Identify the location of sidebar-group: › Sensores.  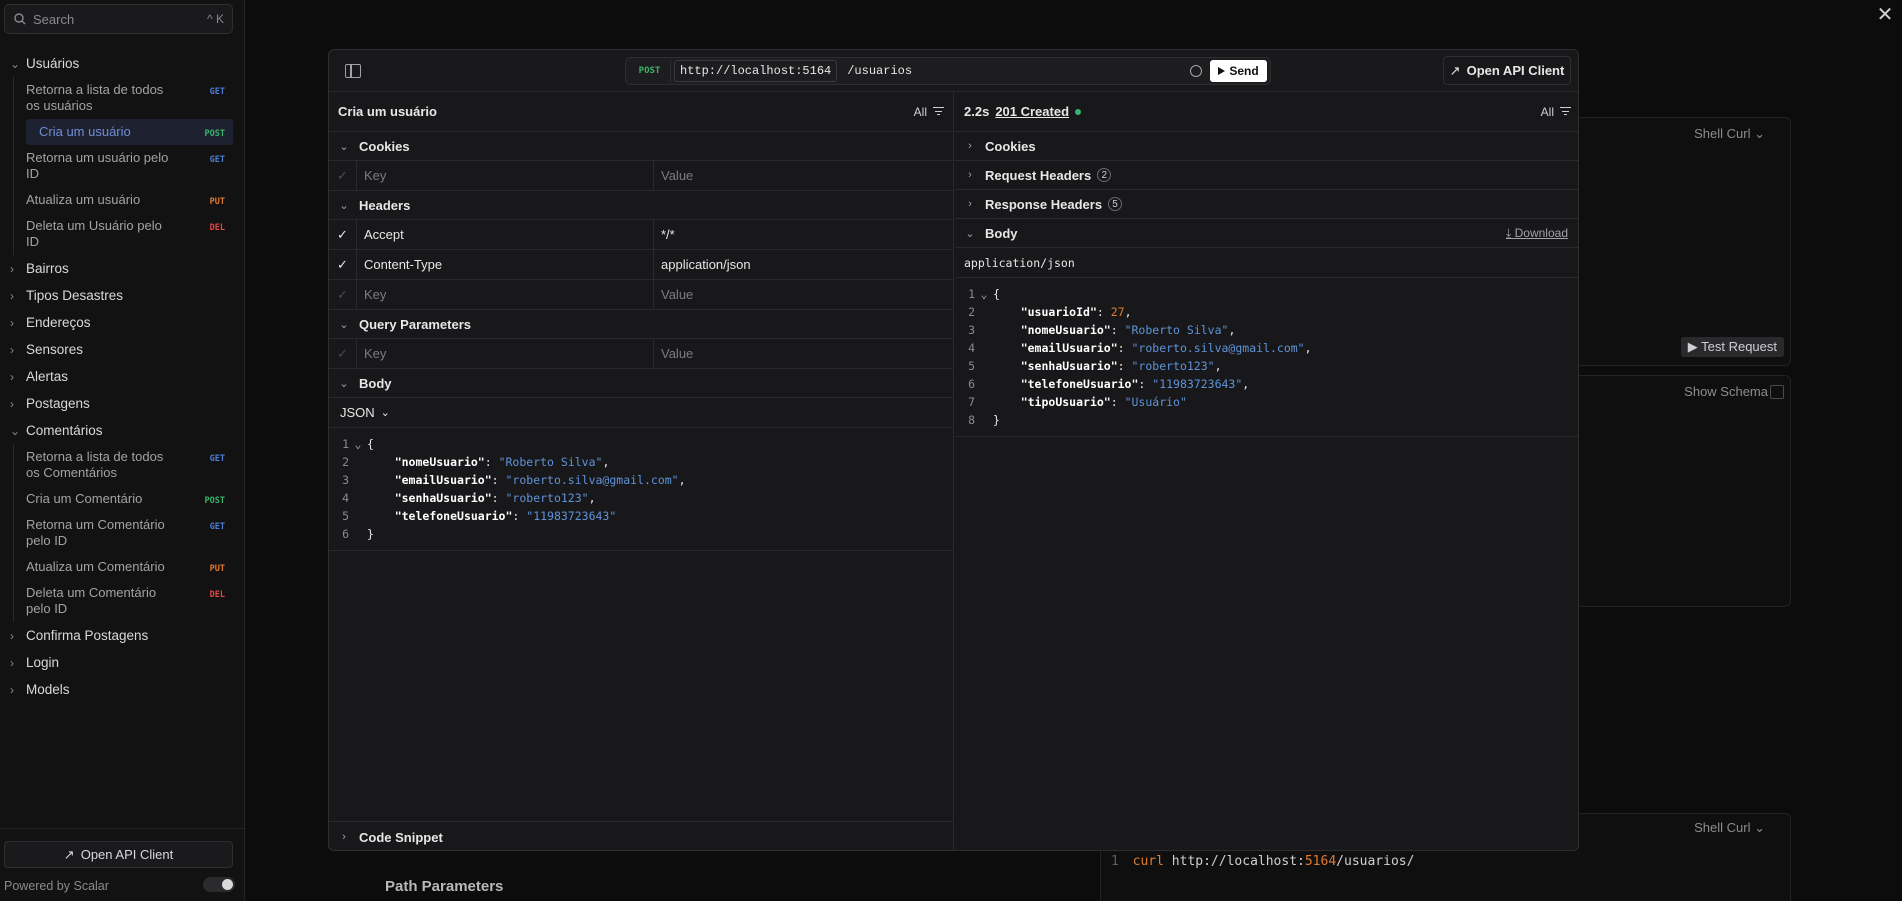
(122, 349).